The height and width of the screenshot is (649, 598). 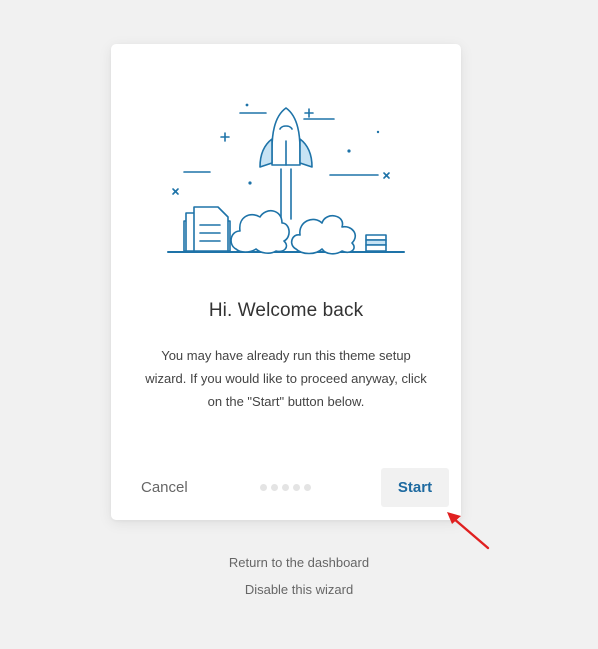 I want to click on rocket-launch-icon, so click(x=286, y=179).